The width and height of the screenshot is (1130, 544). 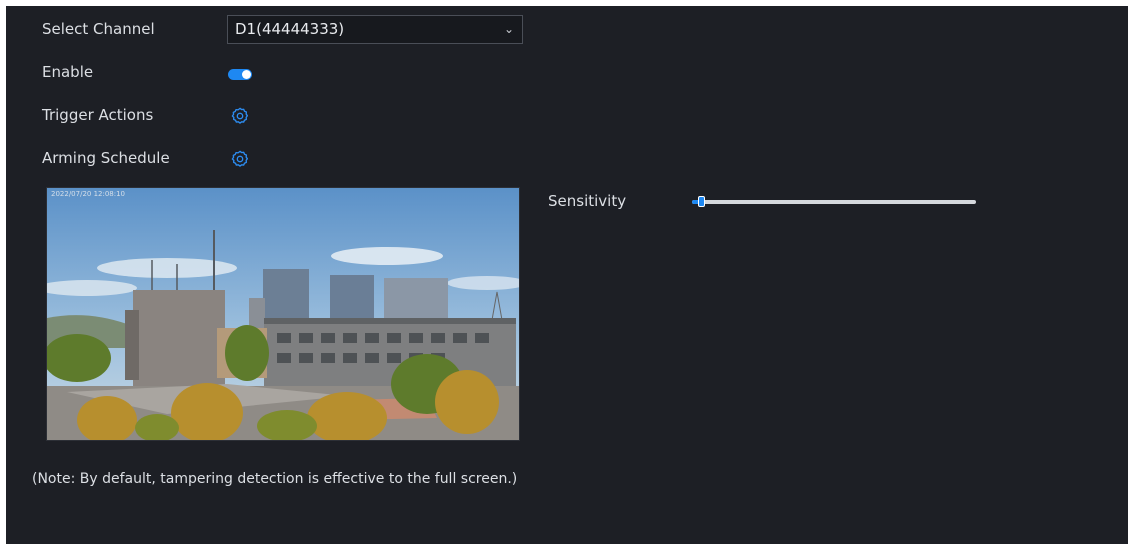 What do you see at coordinates (834, 201) in the screenshot?
I see `sensitivity-slider` at bounding box center [834, 201].